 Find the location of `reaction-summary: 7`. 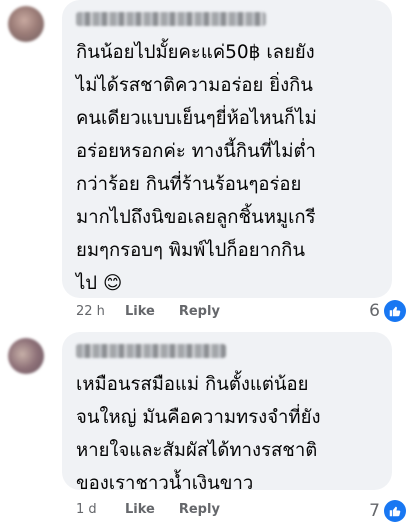

reaction-summary: 7 is located at coordinates (387, 511).